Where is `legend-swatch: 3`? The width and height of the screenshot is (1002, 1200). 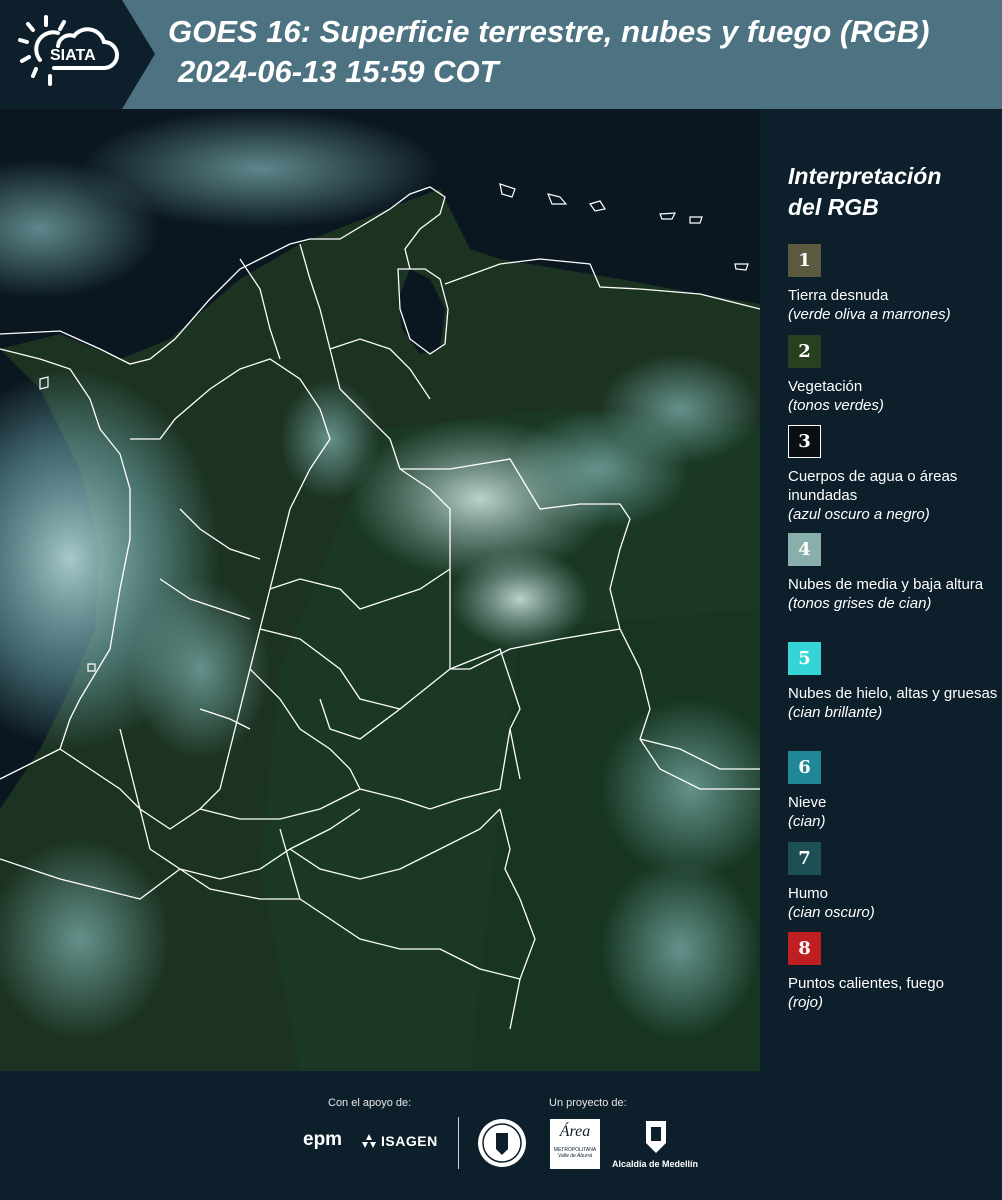 legend-swatch: 3 is located at coordinates (804, 441).